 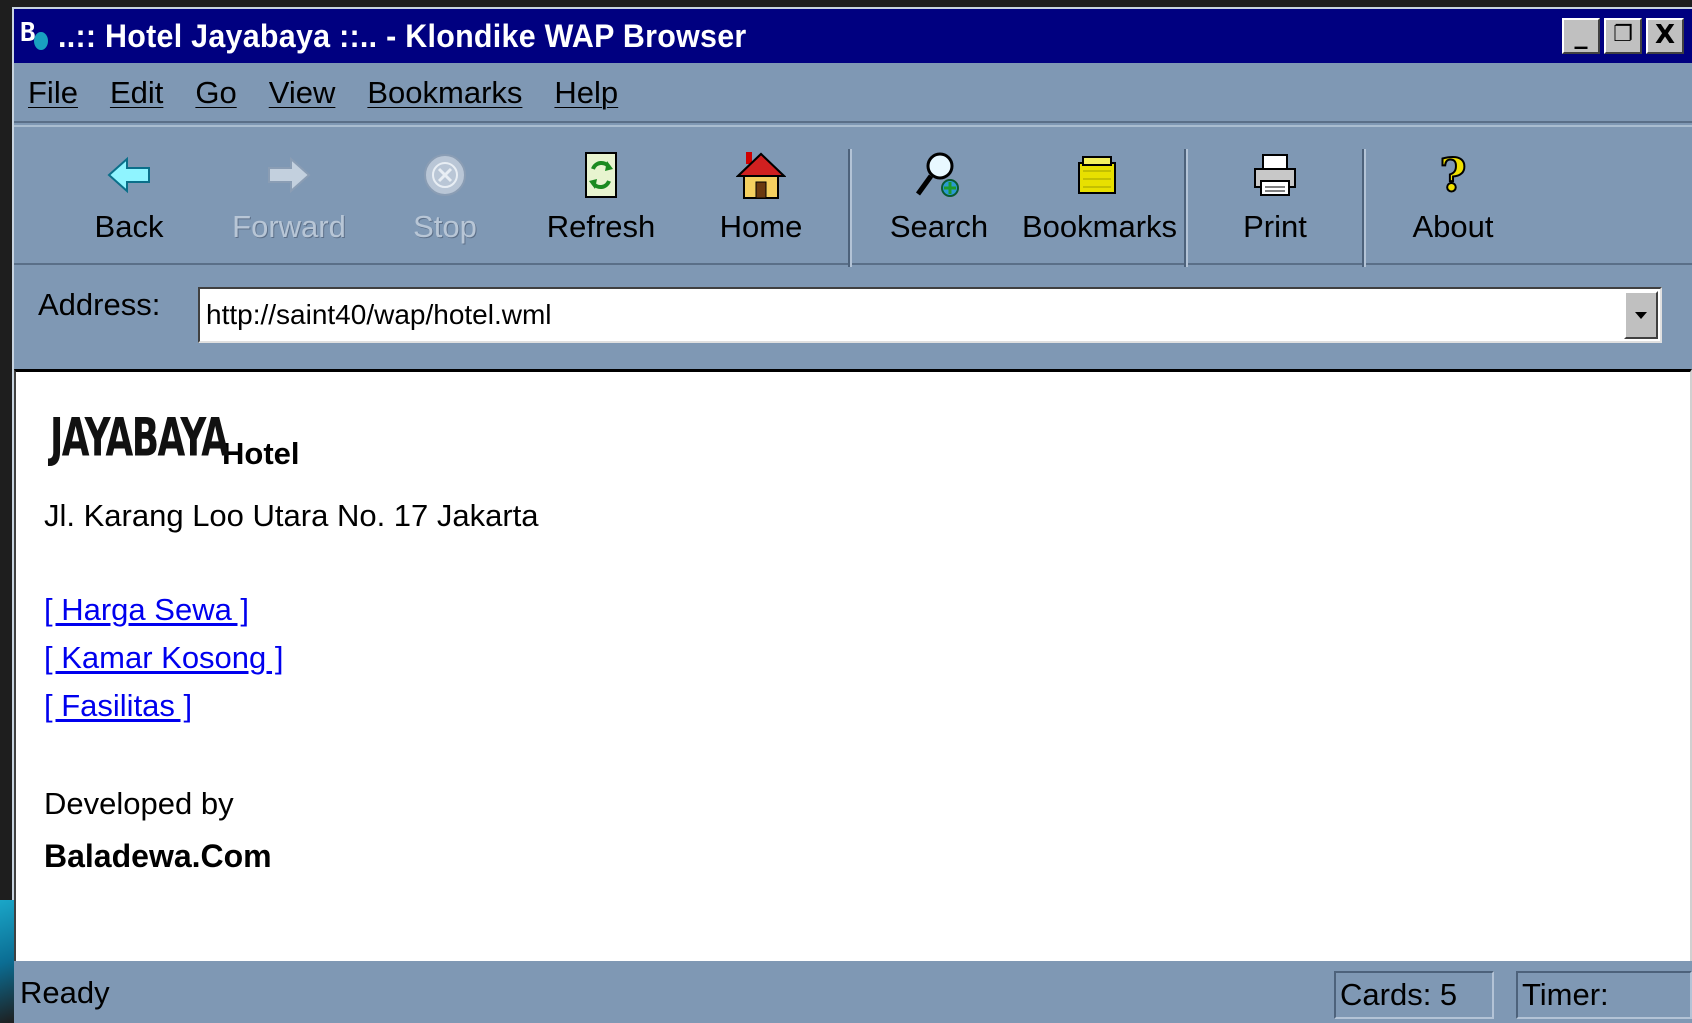 I want to click on search-icon, so click(x=939, y=175).